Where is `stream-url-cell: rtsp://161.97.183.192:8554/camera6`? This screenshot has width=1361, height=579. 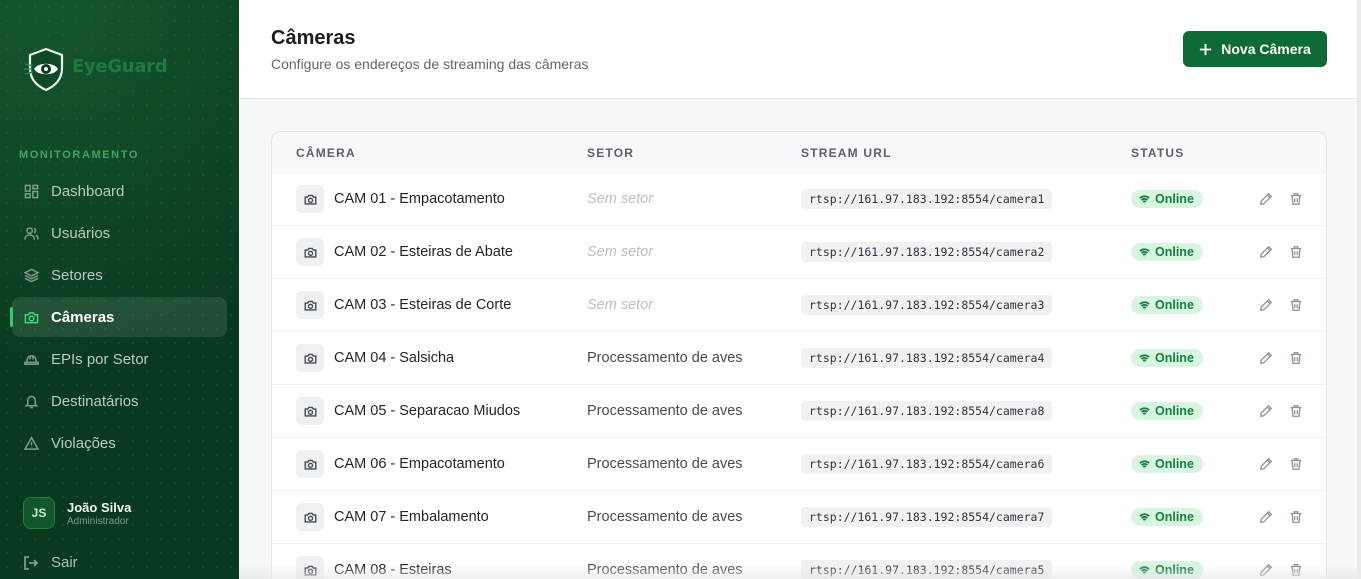
stream-url-cell: rtsp://161.97.183.192:8554/camera6 is located at coordinates (927, 464).